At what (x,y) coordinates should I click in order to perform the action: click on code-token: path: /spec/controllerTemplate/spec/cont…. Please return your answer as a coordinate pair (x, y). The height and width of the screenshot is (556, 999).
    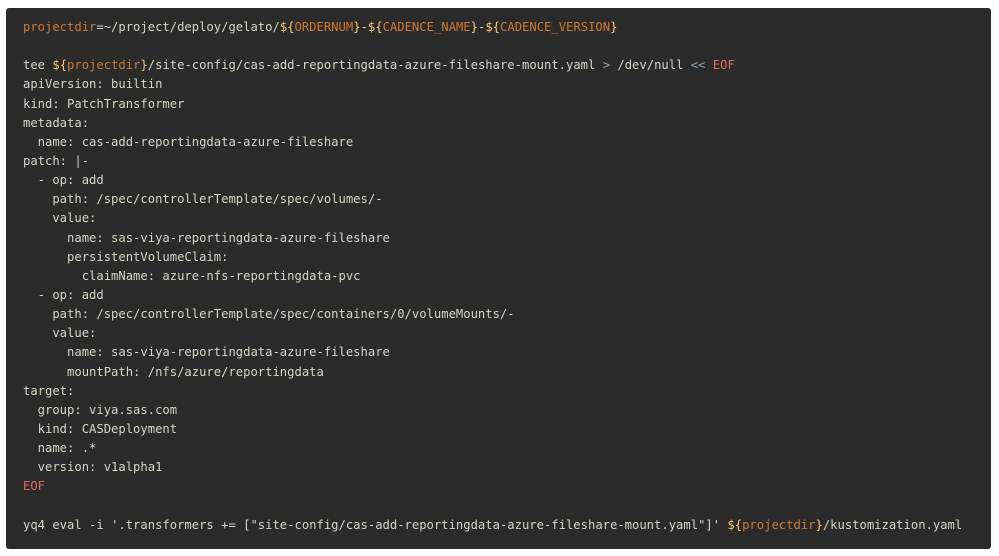
    Looking at the image, I should click on (269, 314).